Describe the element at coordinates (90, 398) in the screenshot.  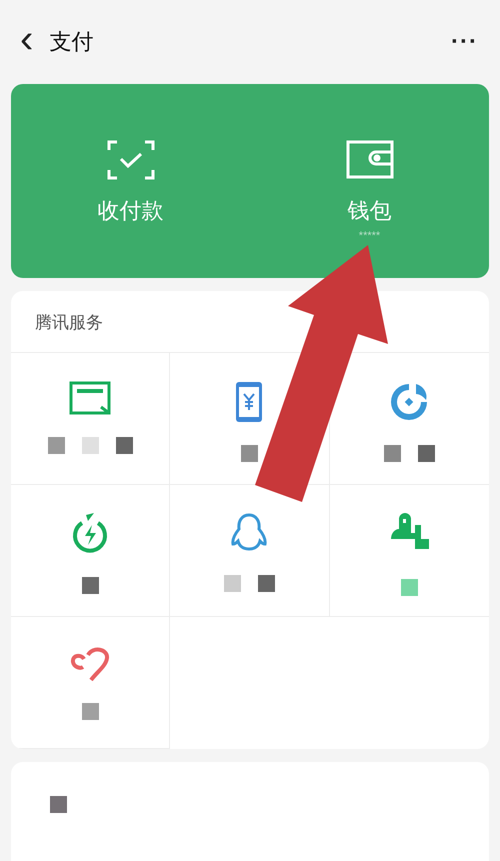
I see `card-icon` at that location.